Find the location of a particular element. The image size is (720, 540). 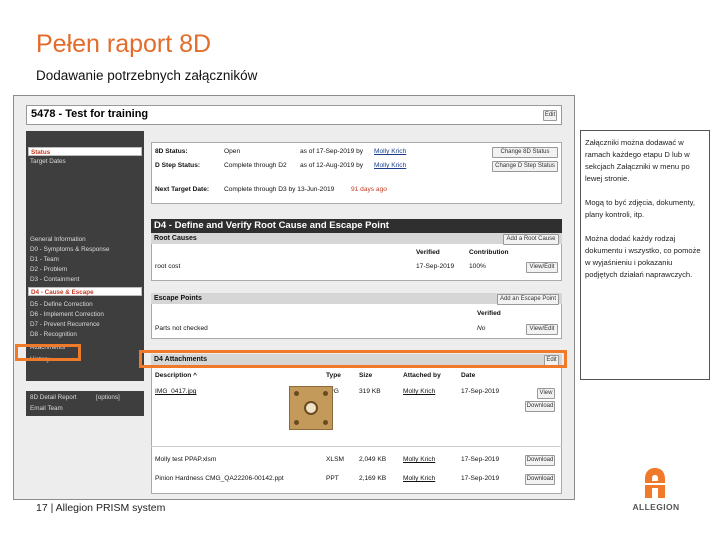

attachment-1-download-button: Download is located at coordinates (540, 406).